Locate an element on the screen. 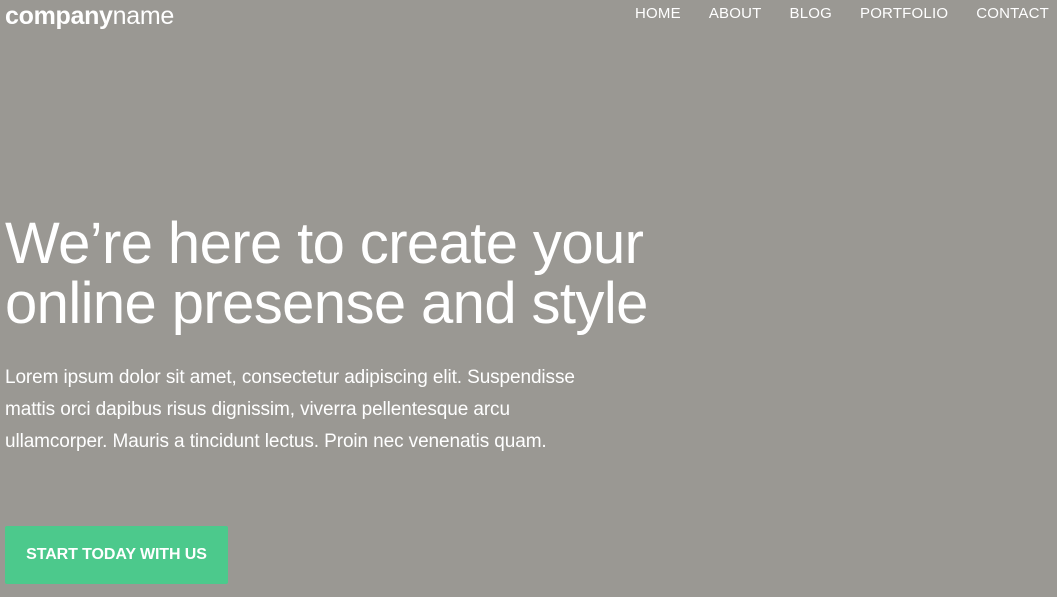 Image resolution: width=1057 pixels, height=597 pixels. nav-about-link: ABOUT is located at coordinates (735, 14).